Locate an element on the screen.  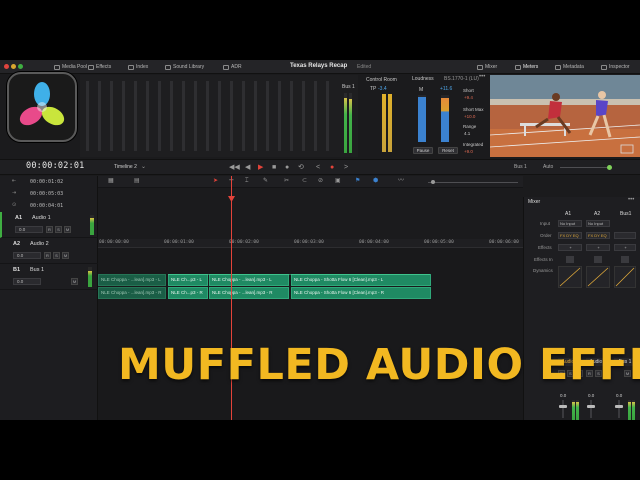
order-selector-a1: FX DY EQ is located at coordinates (570, 235).